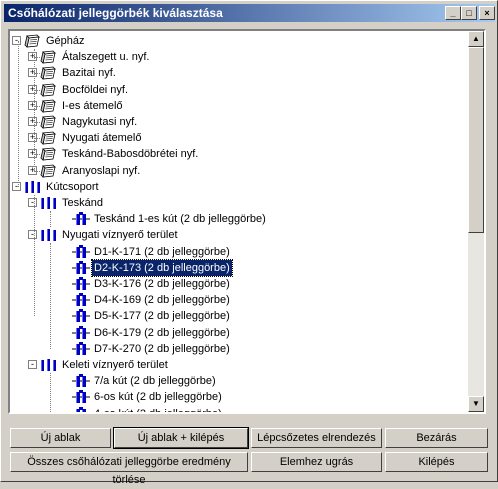  I want to click on tree-node-well: 4-es kút (2 db jelleggörbe), so click(158, 410).